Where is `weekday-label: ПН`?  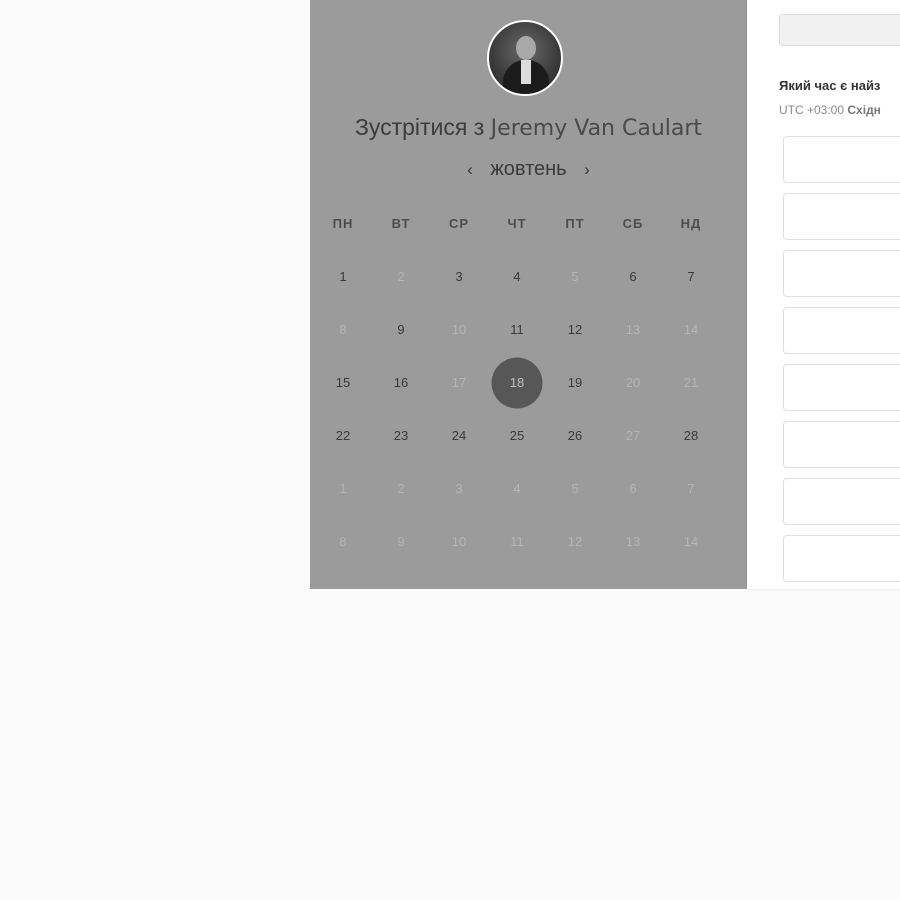
weekday-label: ПН is located at coordinates (343, 223).